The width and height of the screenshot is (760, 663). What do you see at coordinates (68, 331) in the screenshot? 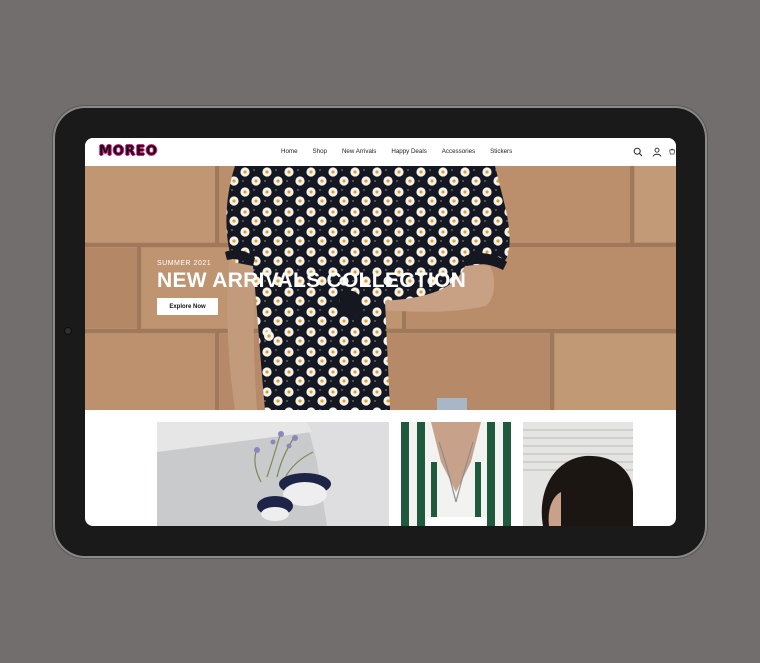
I see `front-camera` at bounding box center [68, 331].